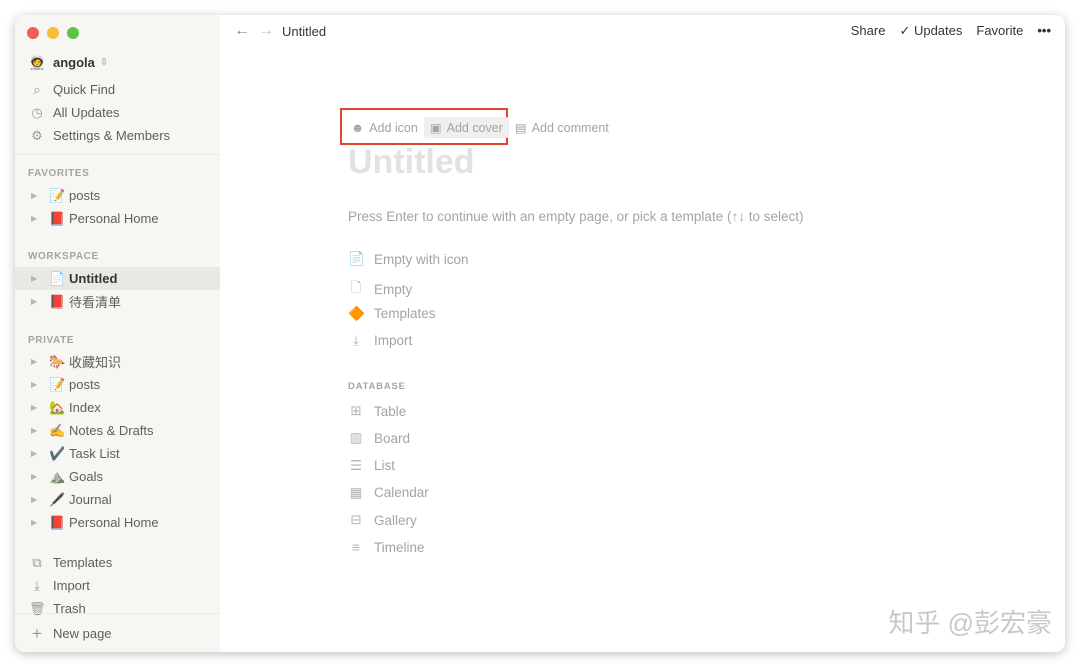  I want to click on workspace-switcher: 🧑‍🚀 angola ⇳, so click(117, 62).